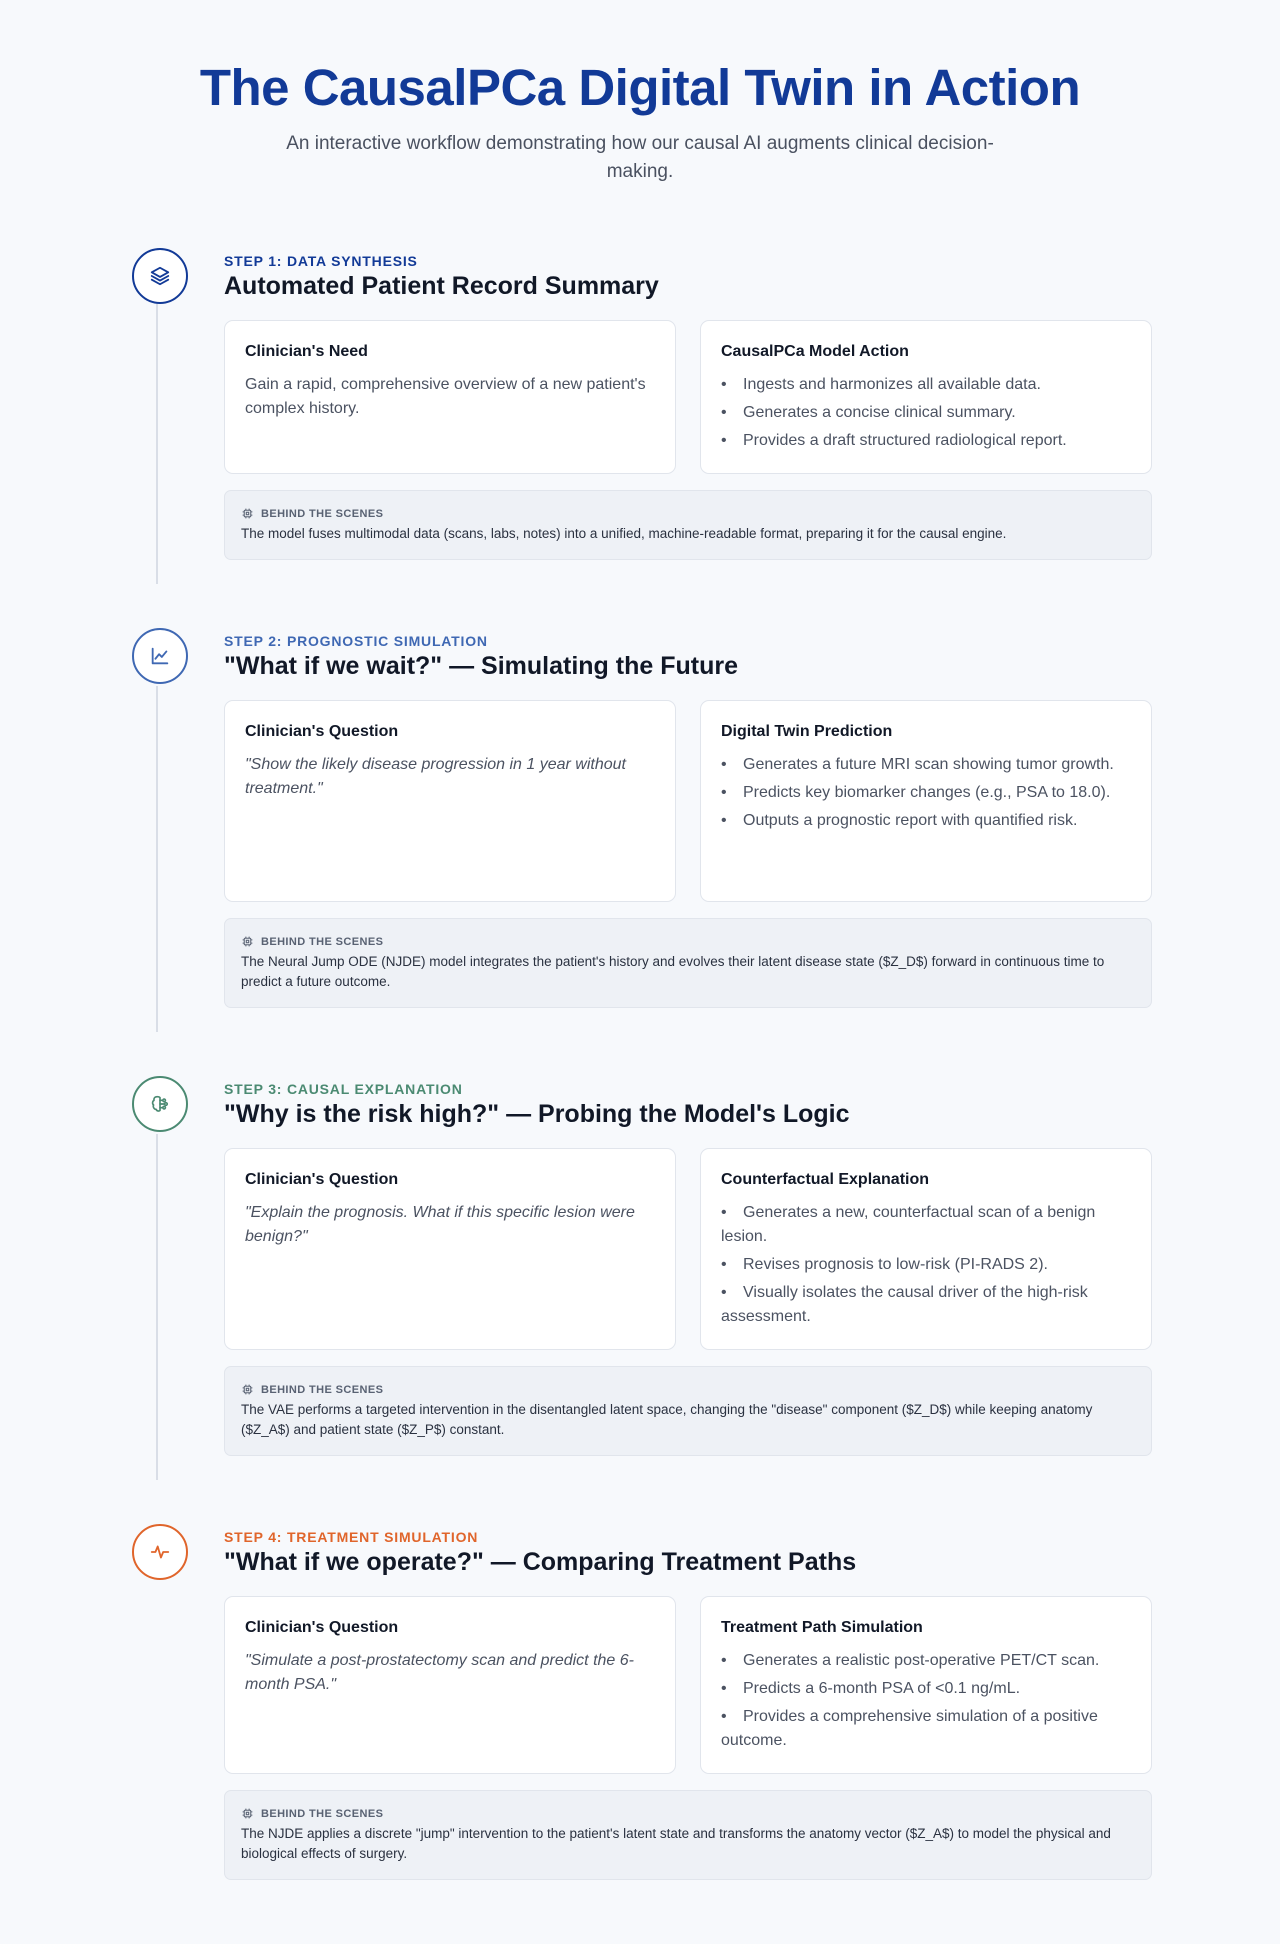 The image size is (1280, 1944). I want to click on list-item: • Generates a concise clinical summary., so click(868, 412).